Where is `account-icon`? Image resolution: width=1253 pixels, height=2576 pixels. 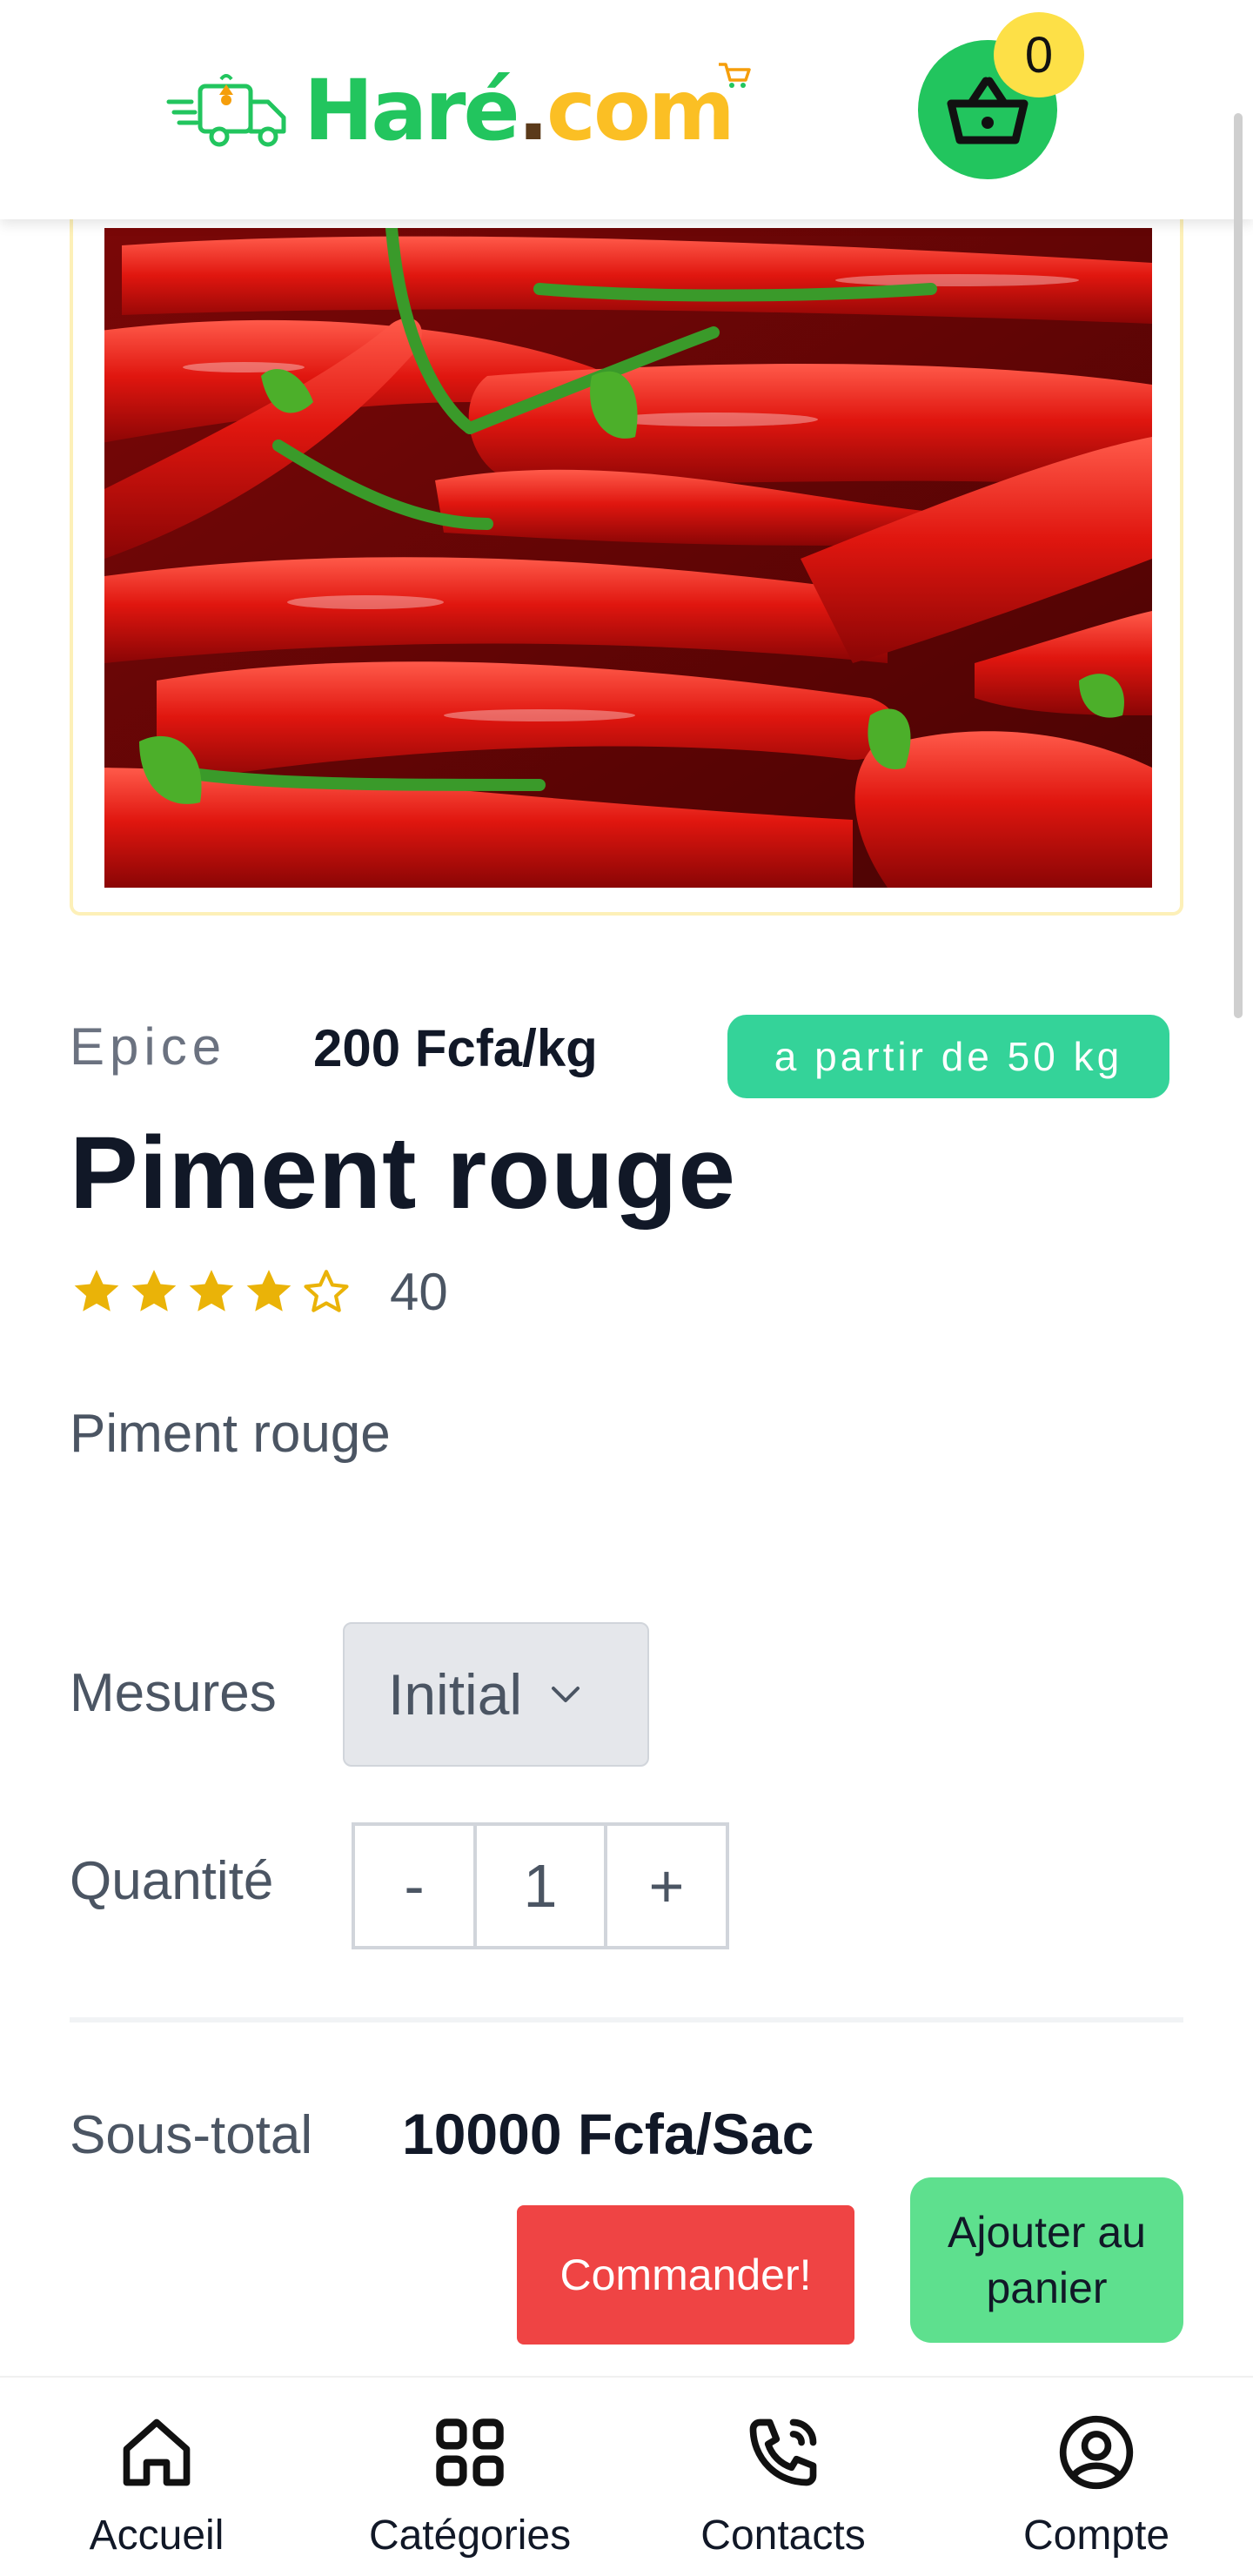
account-icon is located at coordinates (1096, 2452).